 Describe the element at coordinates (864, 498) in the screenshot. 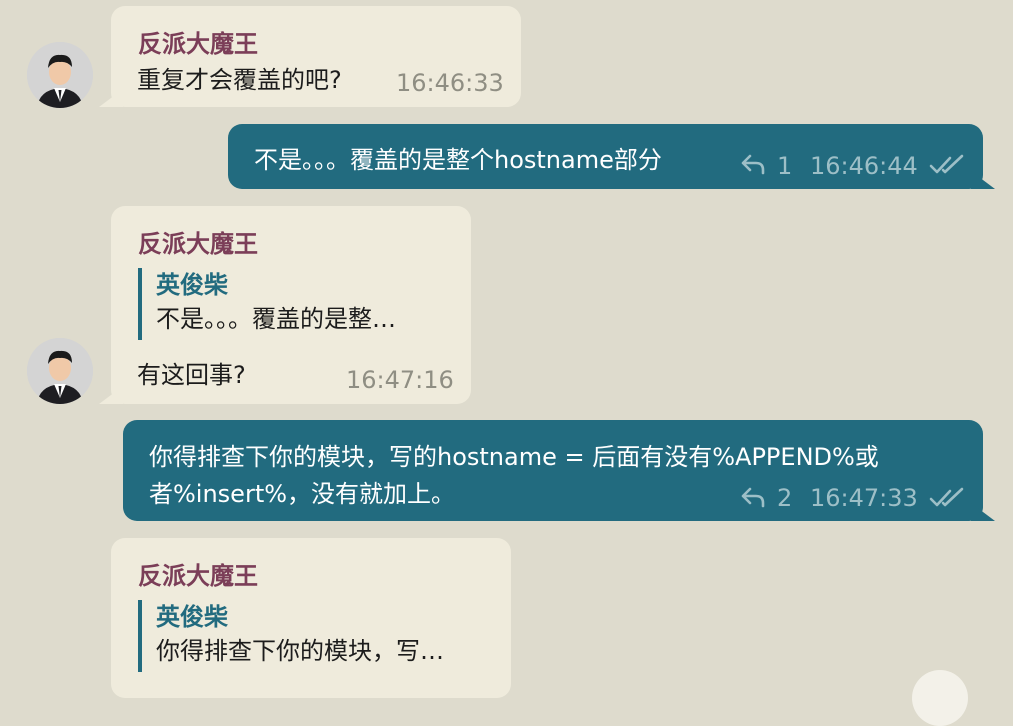

I see `message-time: 16:47:33` at that location.